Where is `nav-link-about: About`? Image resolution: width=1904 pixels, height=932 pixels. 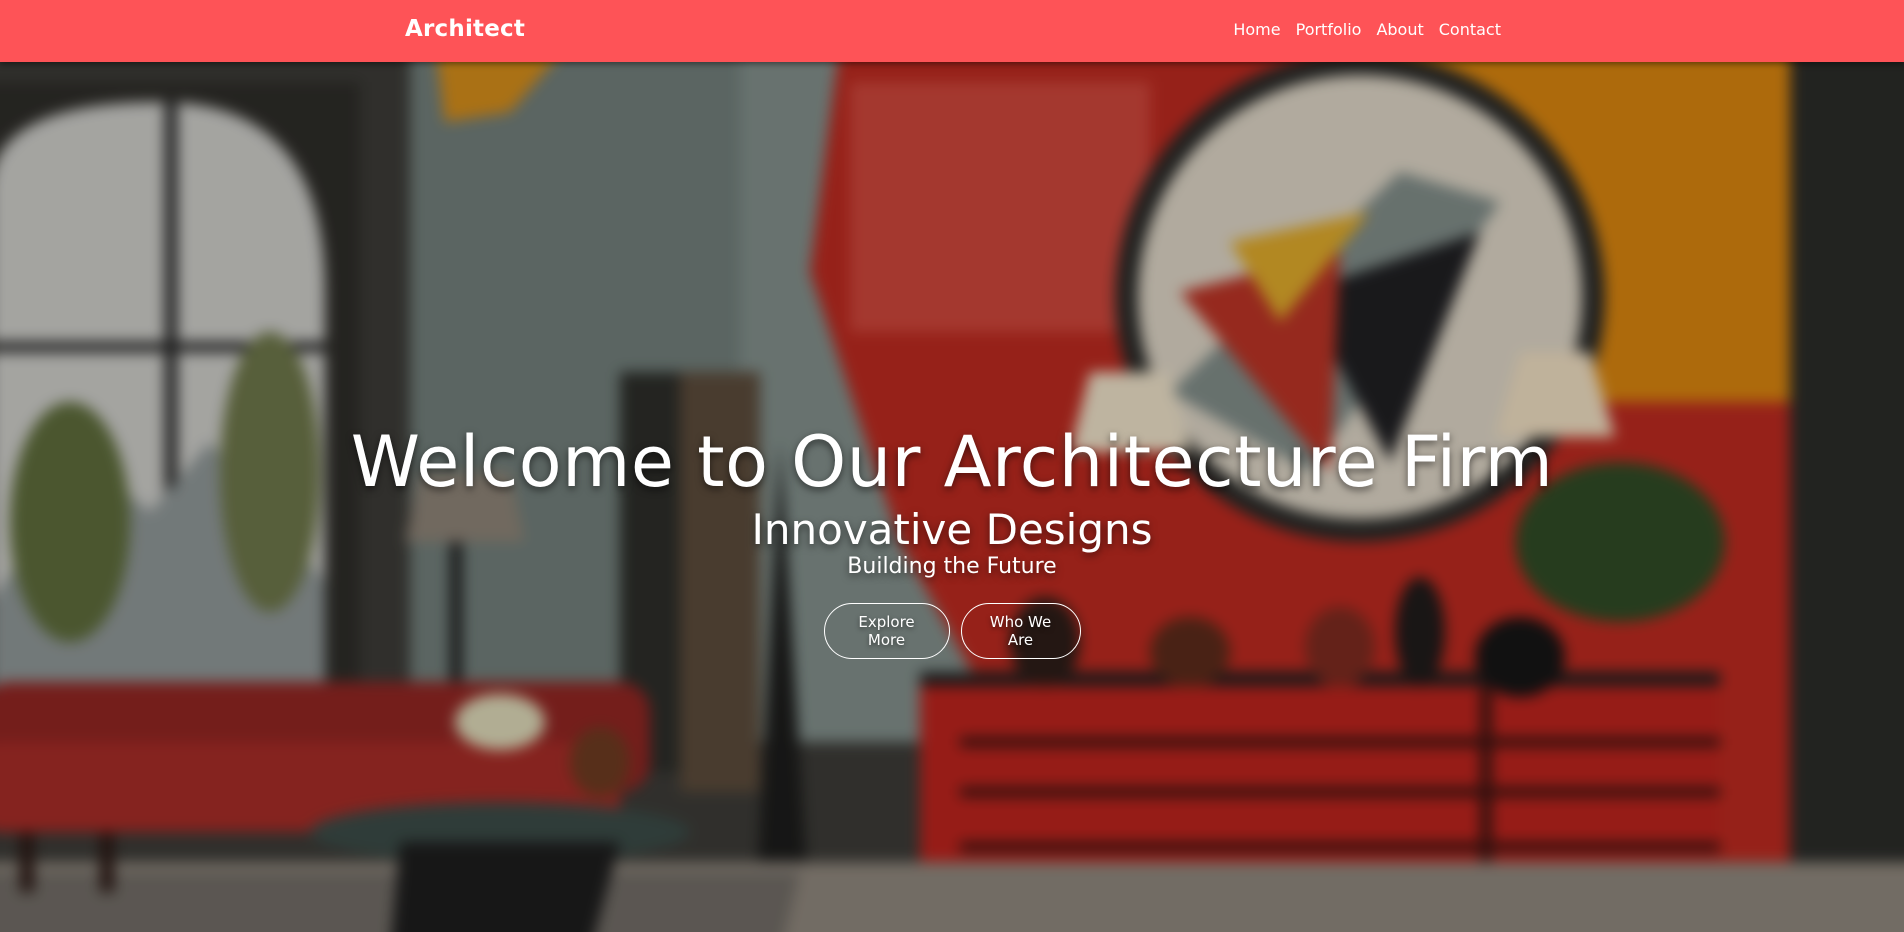
nav-link-about: About is located at coordinates (1399, 29).